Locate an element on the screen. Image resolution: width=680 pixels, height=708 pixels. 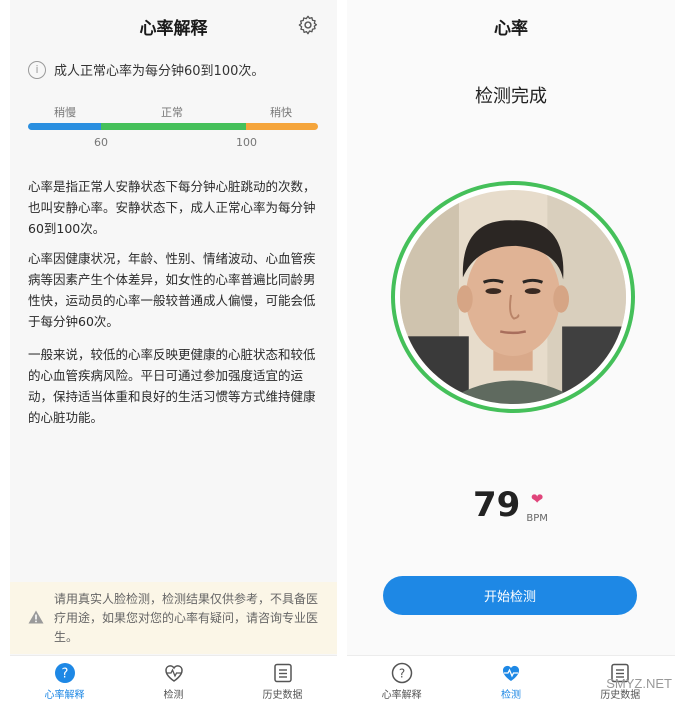
bpm-unit: BPM is located at coordinates (537, 518).